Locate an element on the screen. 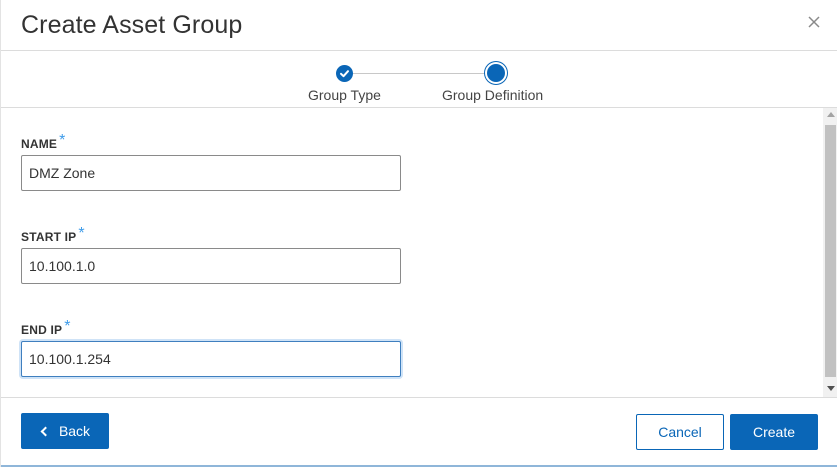 The image size is (837, 467). scrollbar-thumb is located at coordinates (830, 251).